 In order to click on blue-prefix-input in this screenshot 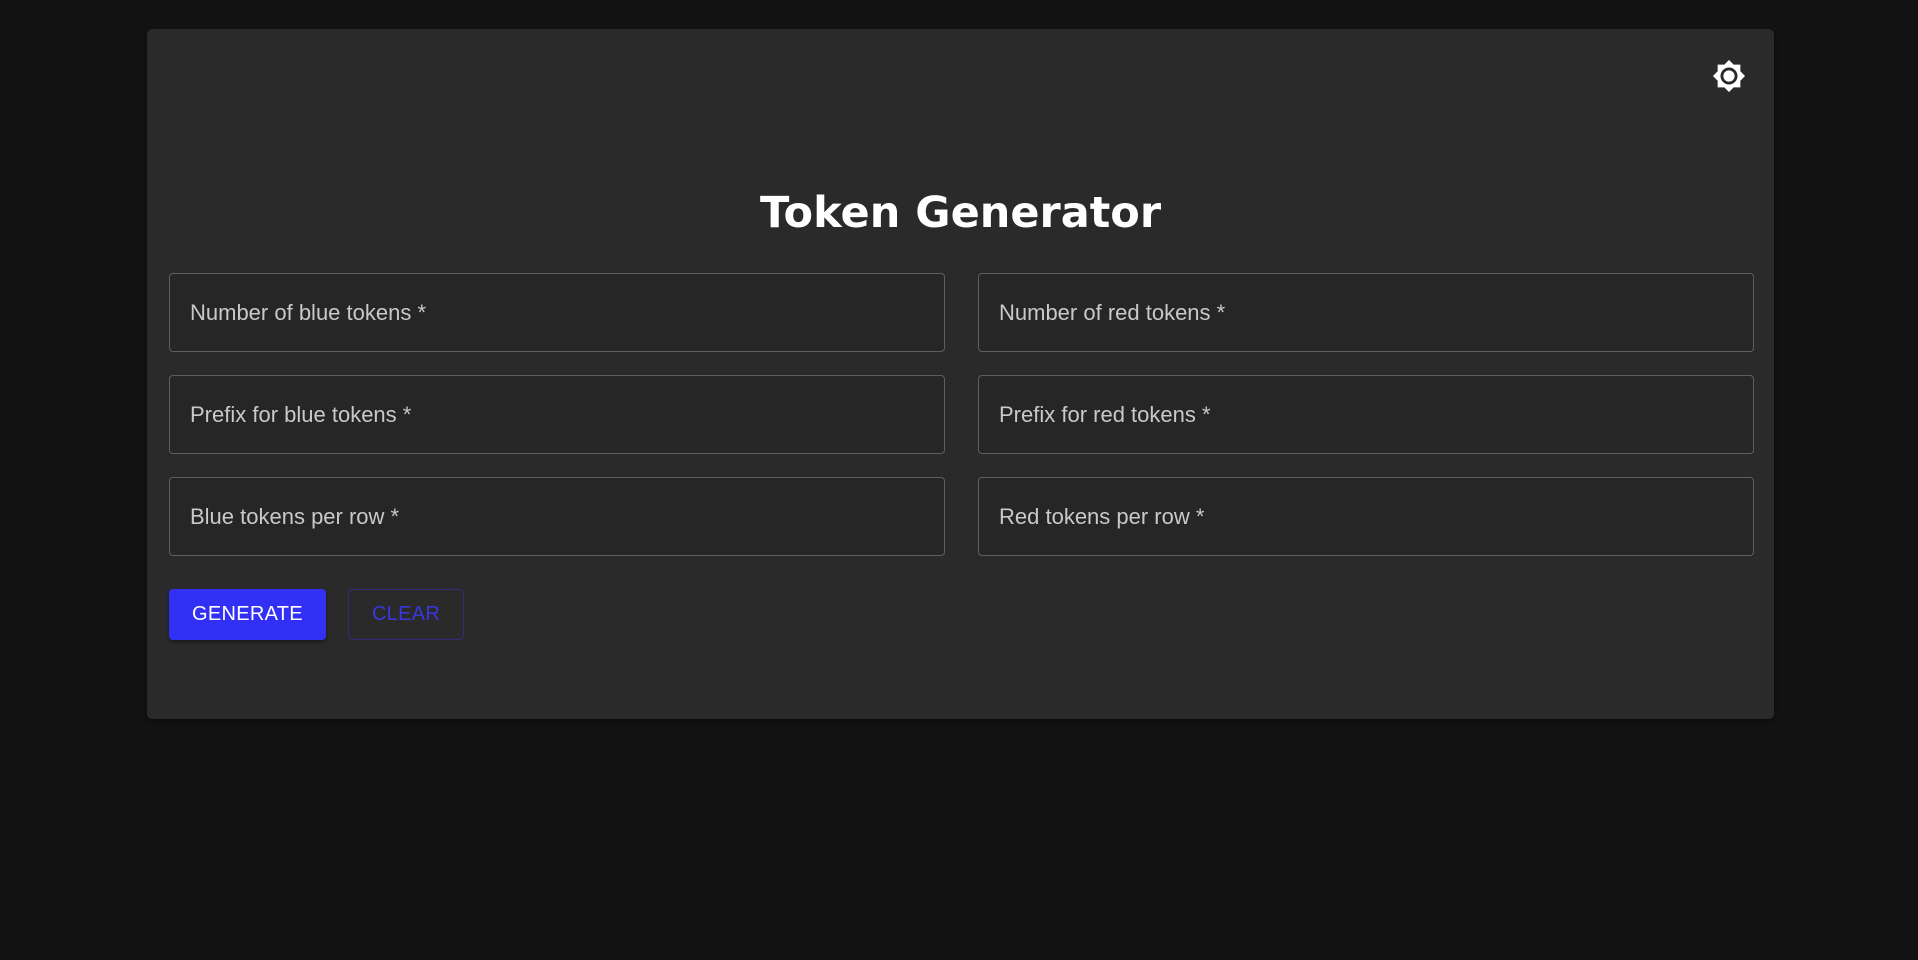, I will do `click(557, 414)`.